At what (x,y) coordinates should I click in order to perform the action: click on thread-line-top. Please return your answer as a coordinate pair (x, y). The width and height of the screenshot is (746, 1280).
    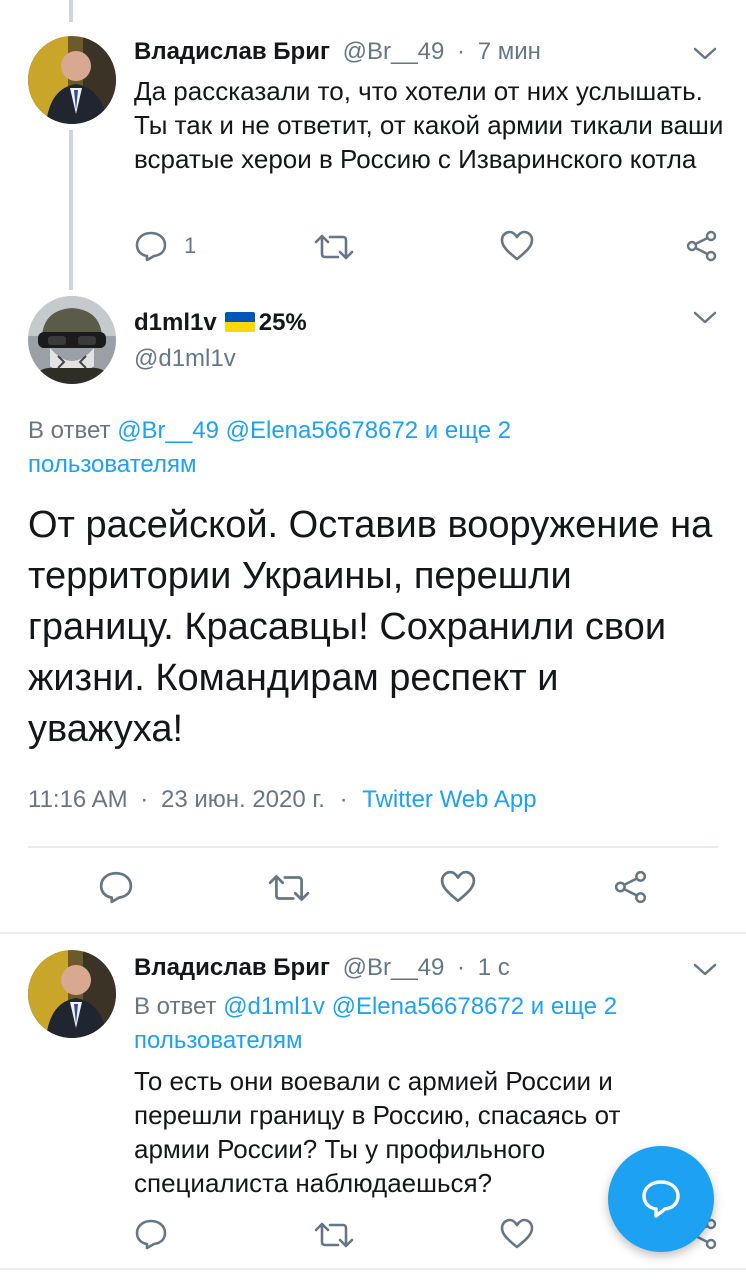
    Looking at the image, I should click on (71, 11).